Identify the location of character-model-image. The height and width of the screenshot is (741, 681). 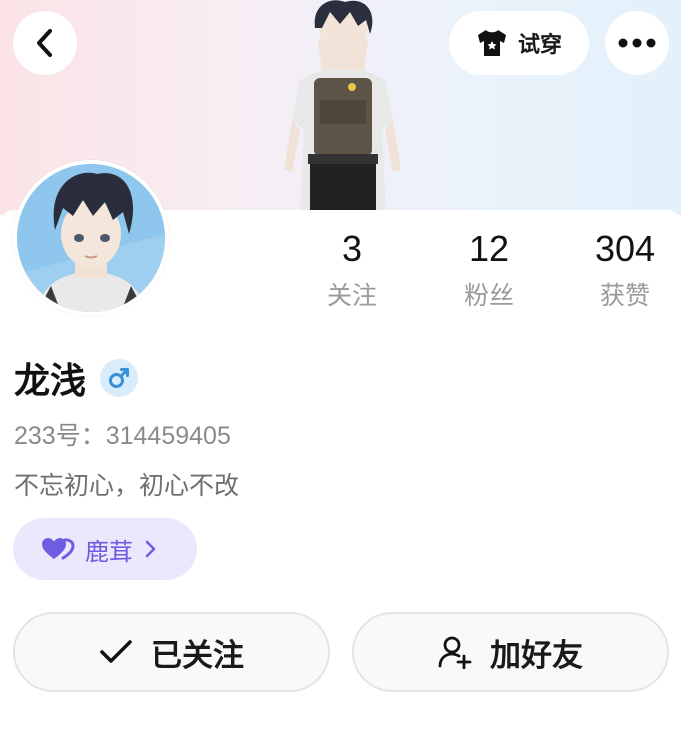
(342, 107).